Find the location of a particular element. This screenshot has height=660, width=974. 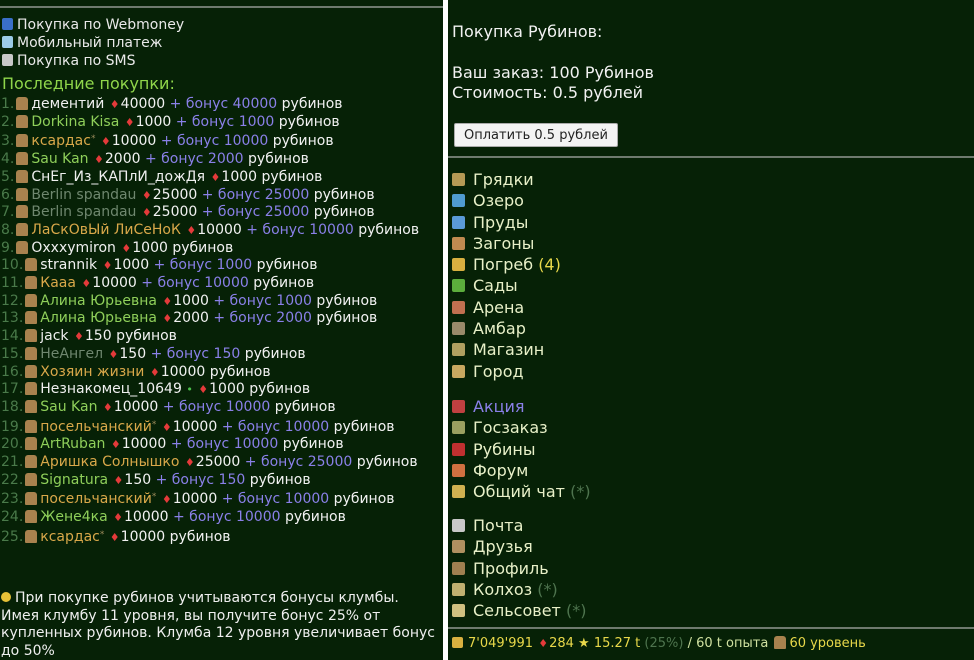

purchase-row: 1. дементий ♦40000 + бонус 40000 рубинов is located at coordinates (172, 104).